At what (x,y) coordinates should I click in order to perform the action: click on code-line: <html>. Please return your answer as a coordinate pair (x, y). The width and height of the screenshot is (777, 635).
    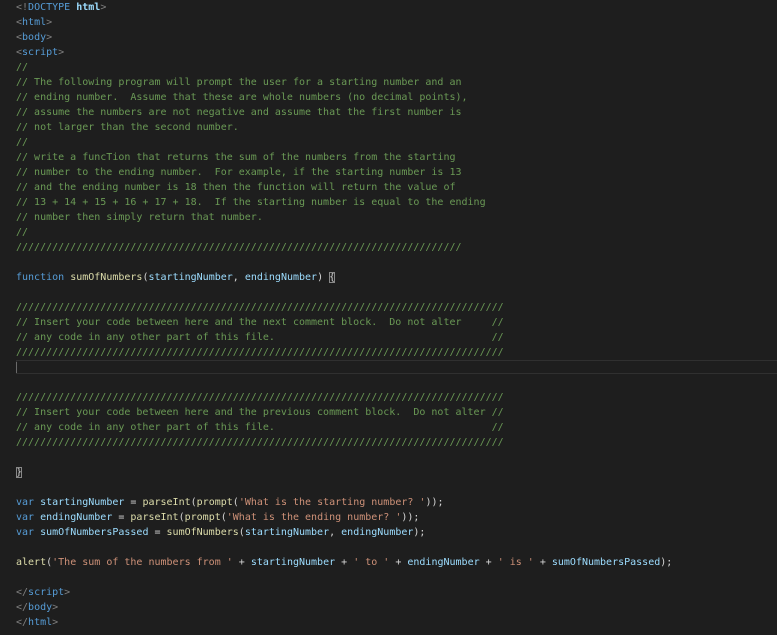
    Looking at the image, I should click on (344, 22).